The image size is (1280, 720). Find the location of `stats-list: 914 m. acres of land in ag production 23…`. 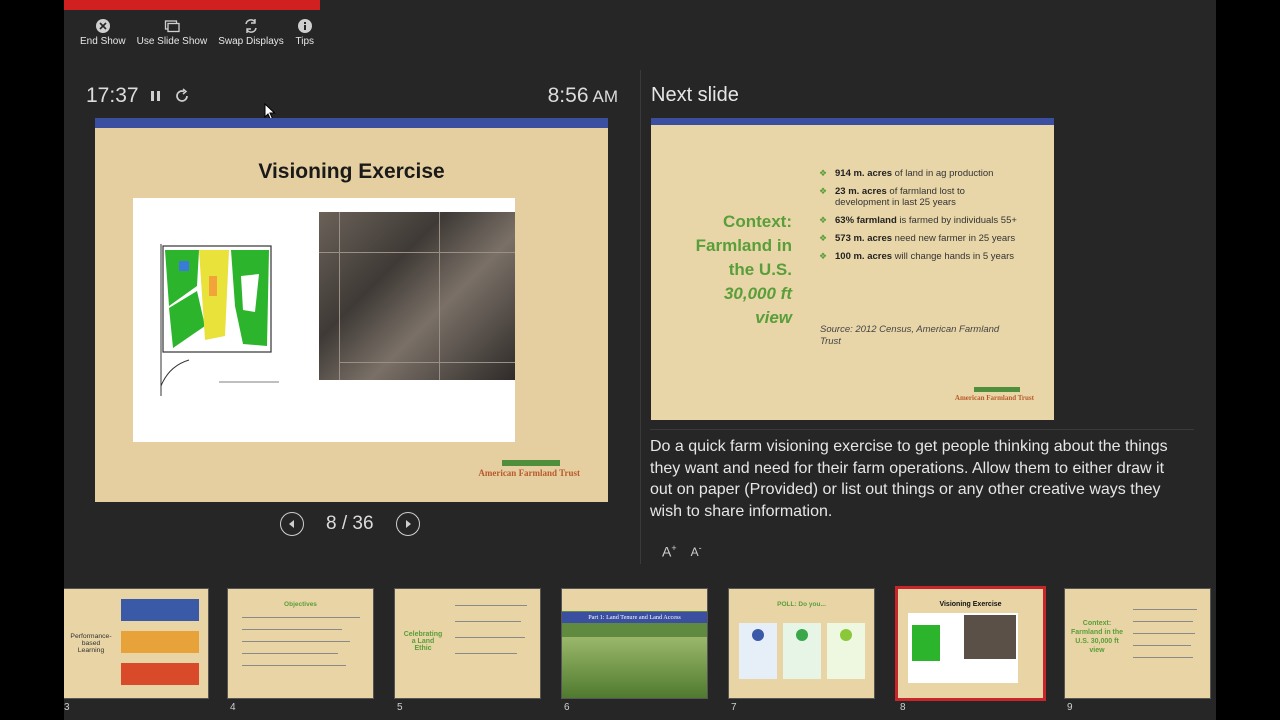

stats-list: 914 m. acres of land in ag production 23… is located at coordinates (919, 218).